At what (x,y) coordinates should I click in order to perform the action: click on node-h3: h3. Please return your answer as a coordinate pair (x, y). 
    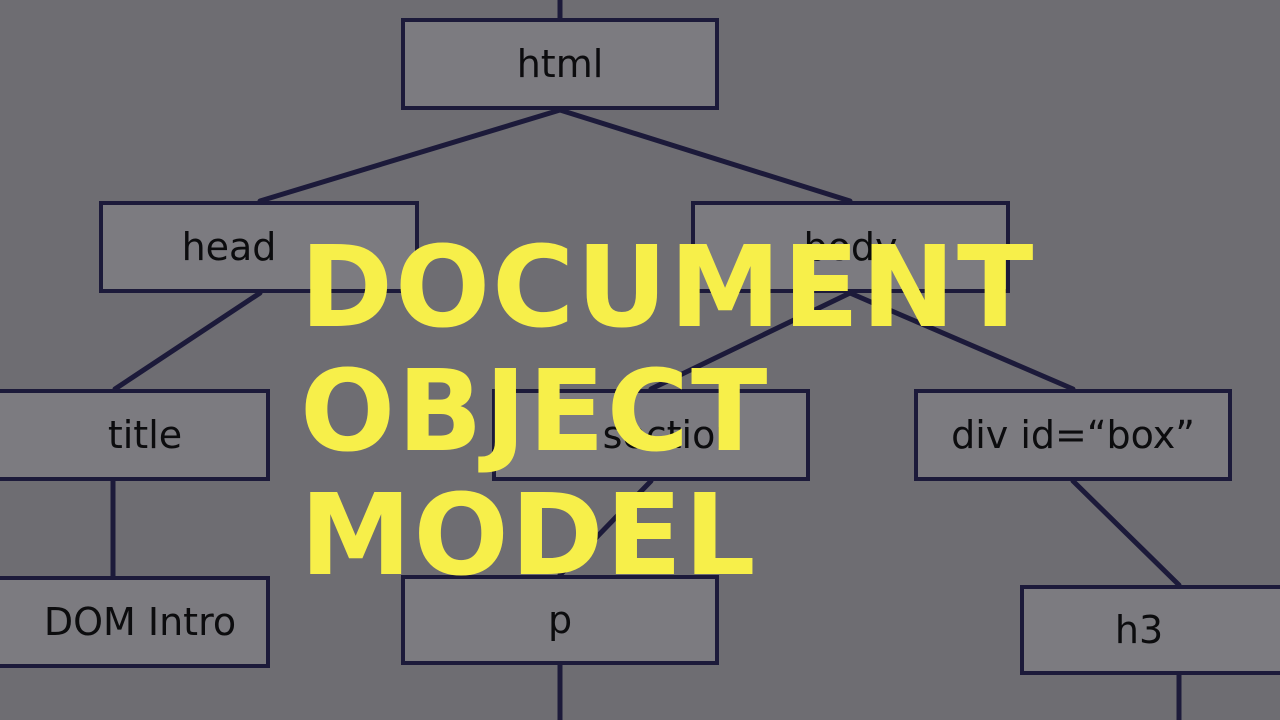
    Looking at the image, I should click on (1150, 630).